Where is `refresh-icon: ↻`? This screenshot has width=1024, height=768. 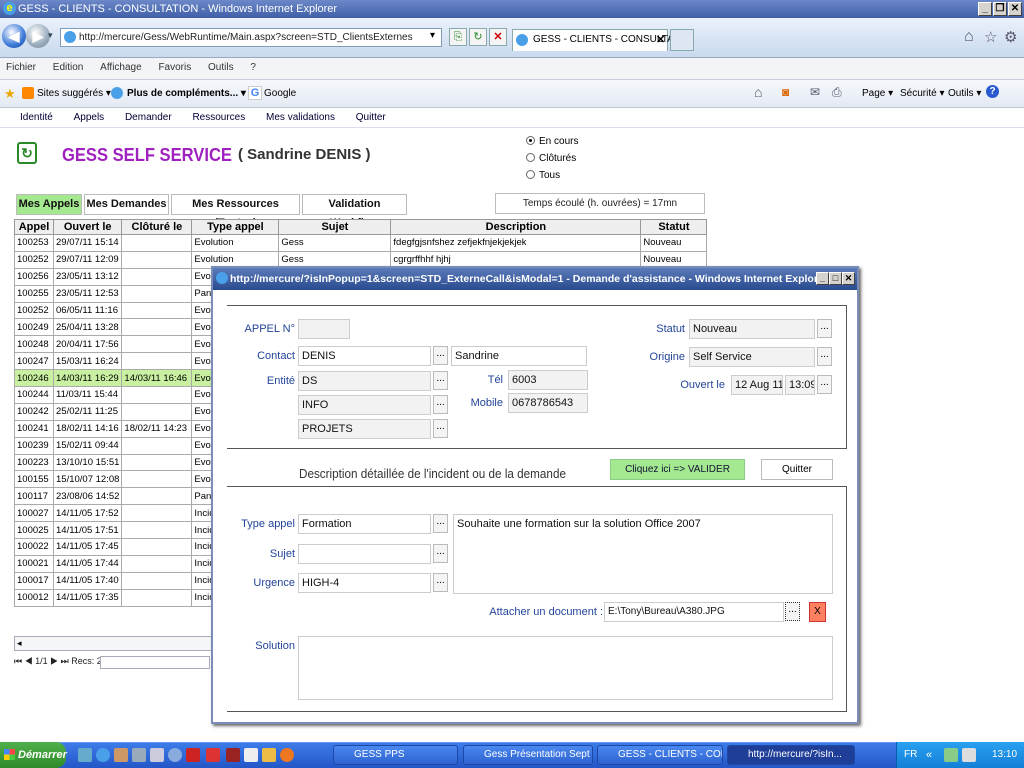 refresh-icon: ↻ is located at coordinates (478, 37).